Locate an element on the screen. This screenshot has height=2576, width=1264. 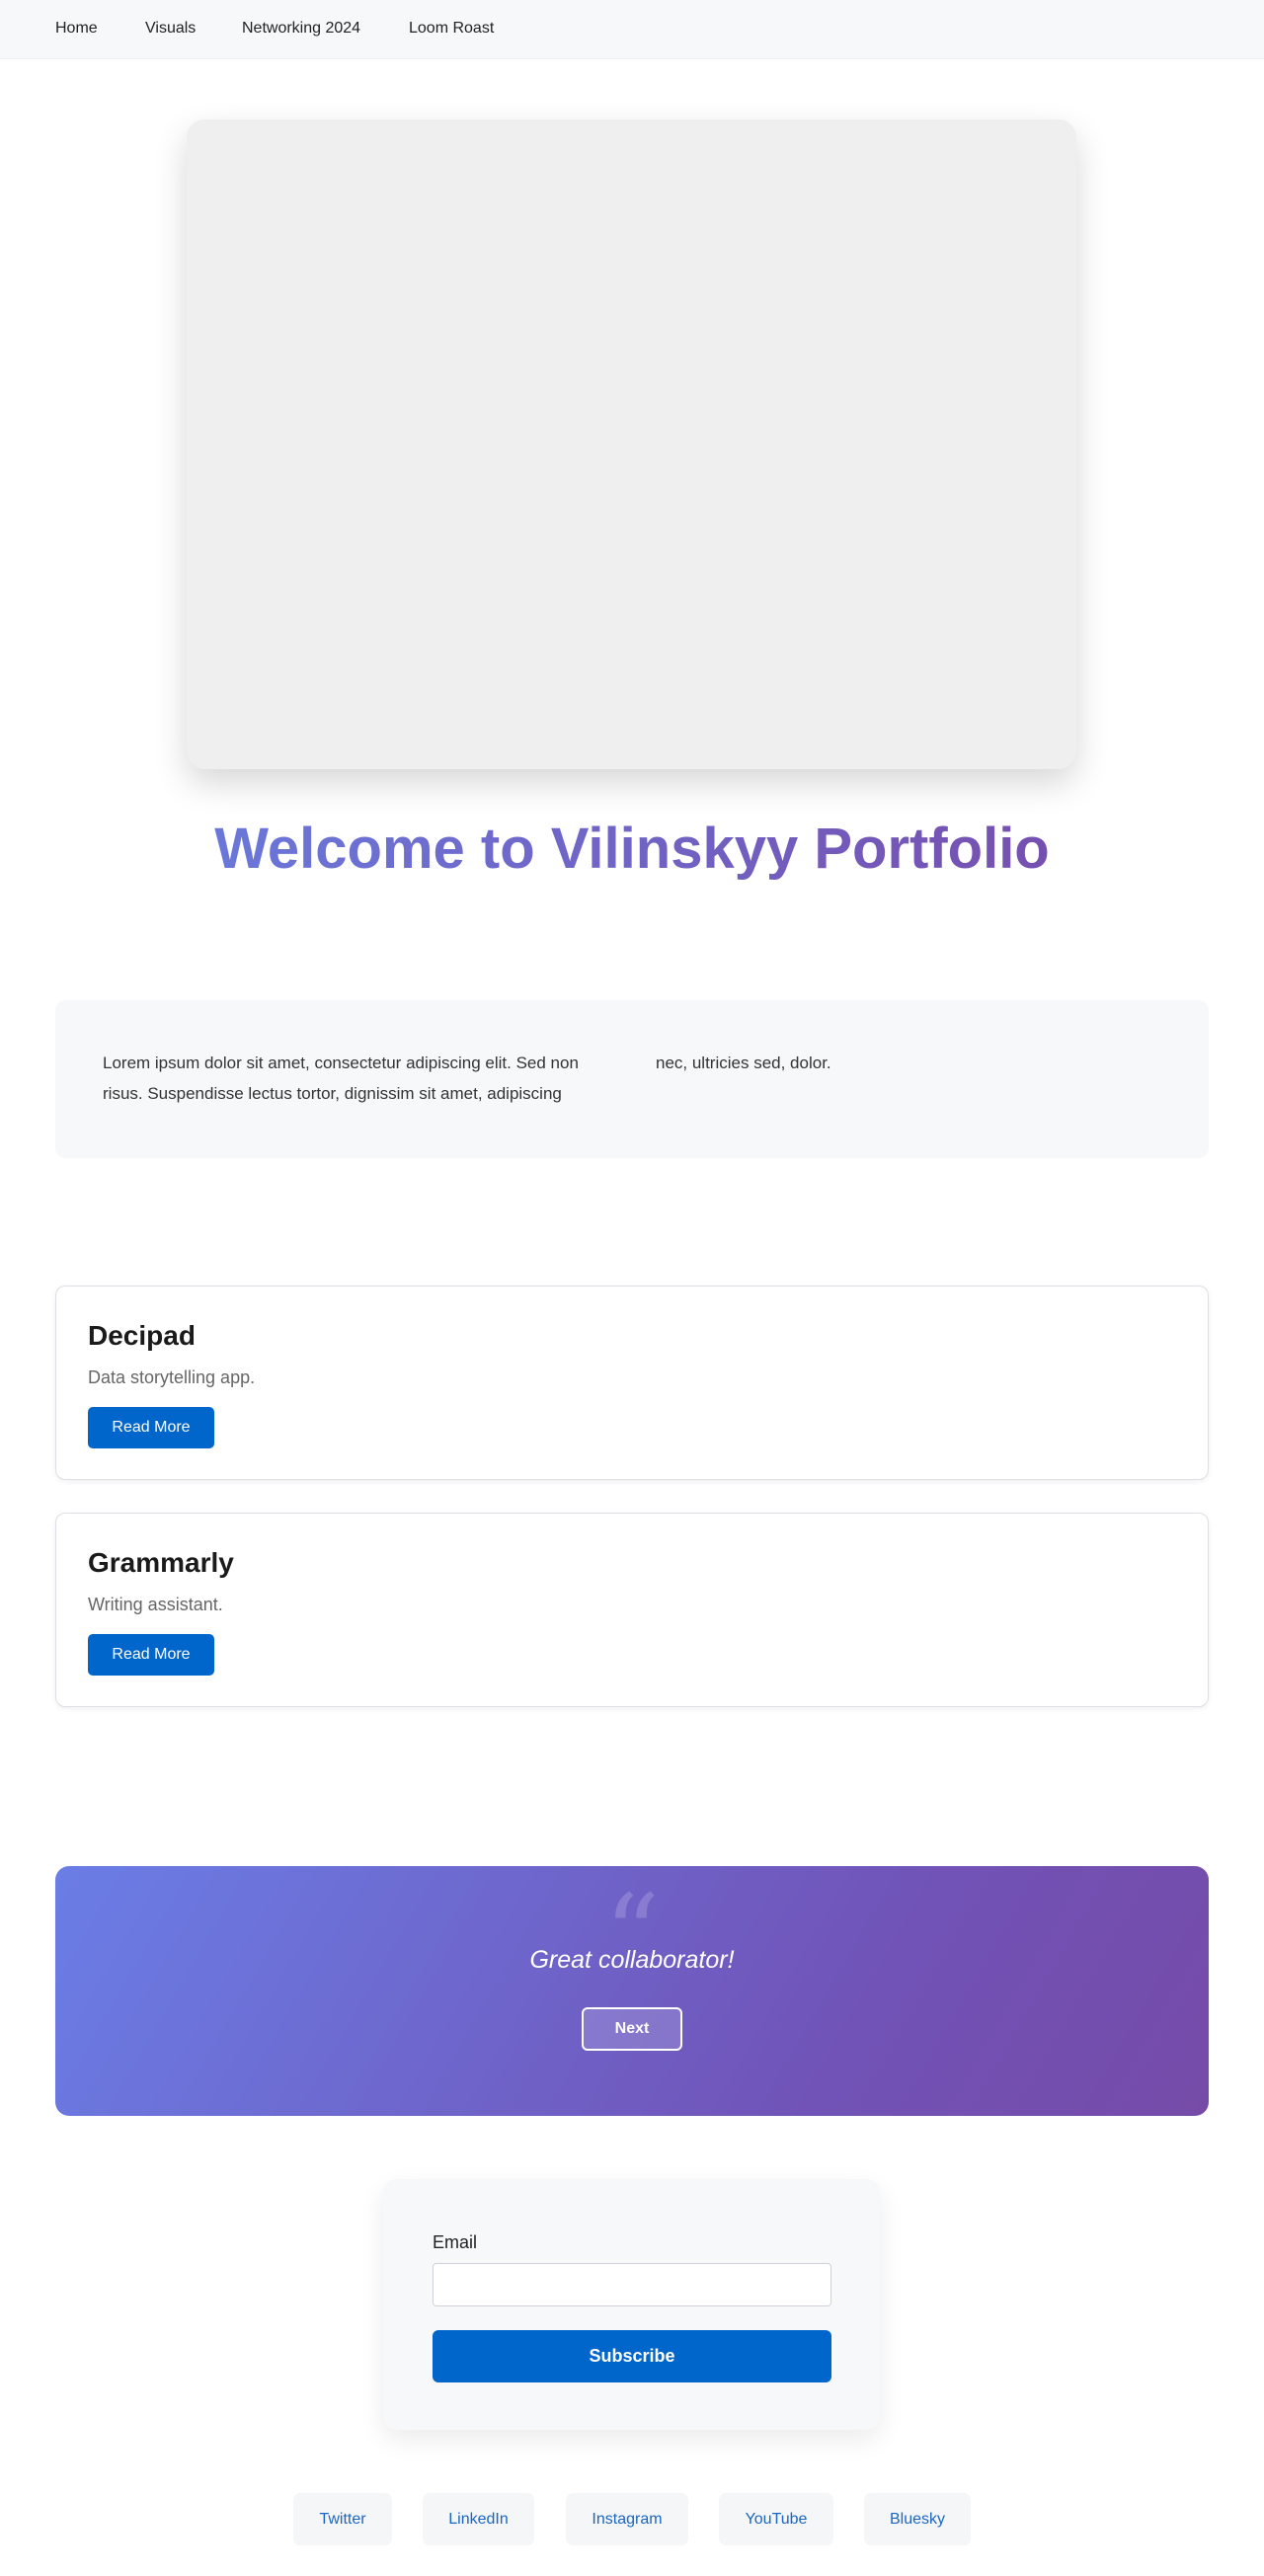
page-title: Welcome to Vilinskyy Portfolio is located at coordinates (632, 849).